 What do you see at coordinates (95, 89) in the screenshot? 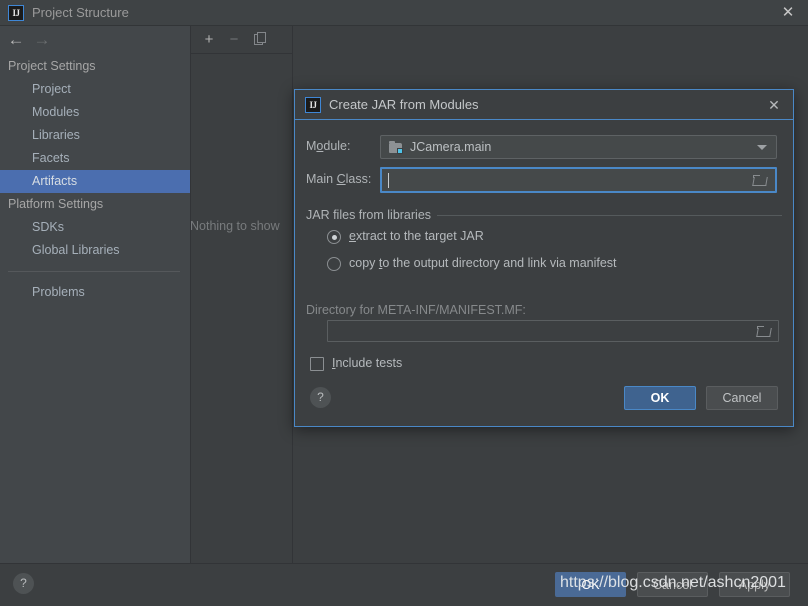
I see `sidebar-item-project: Project` at bounding box center [95, 89].